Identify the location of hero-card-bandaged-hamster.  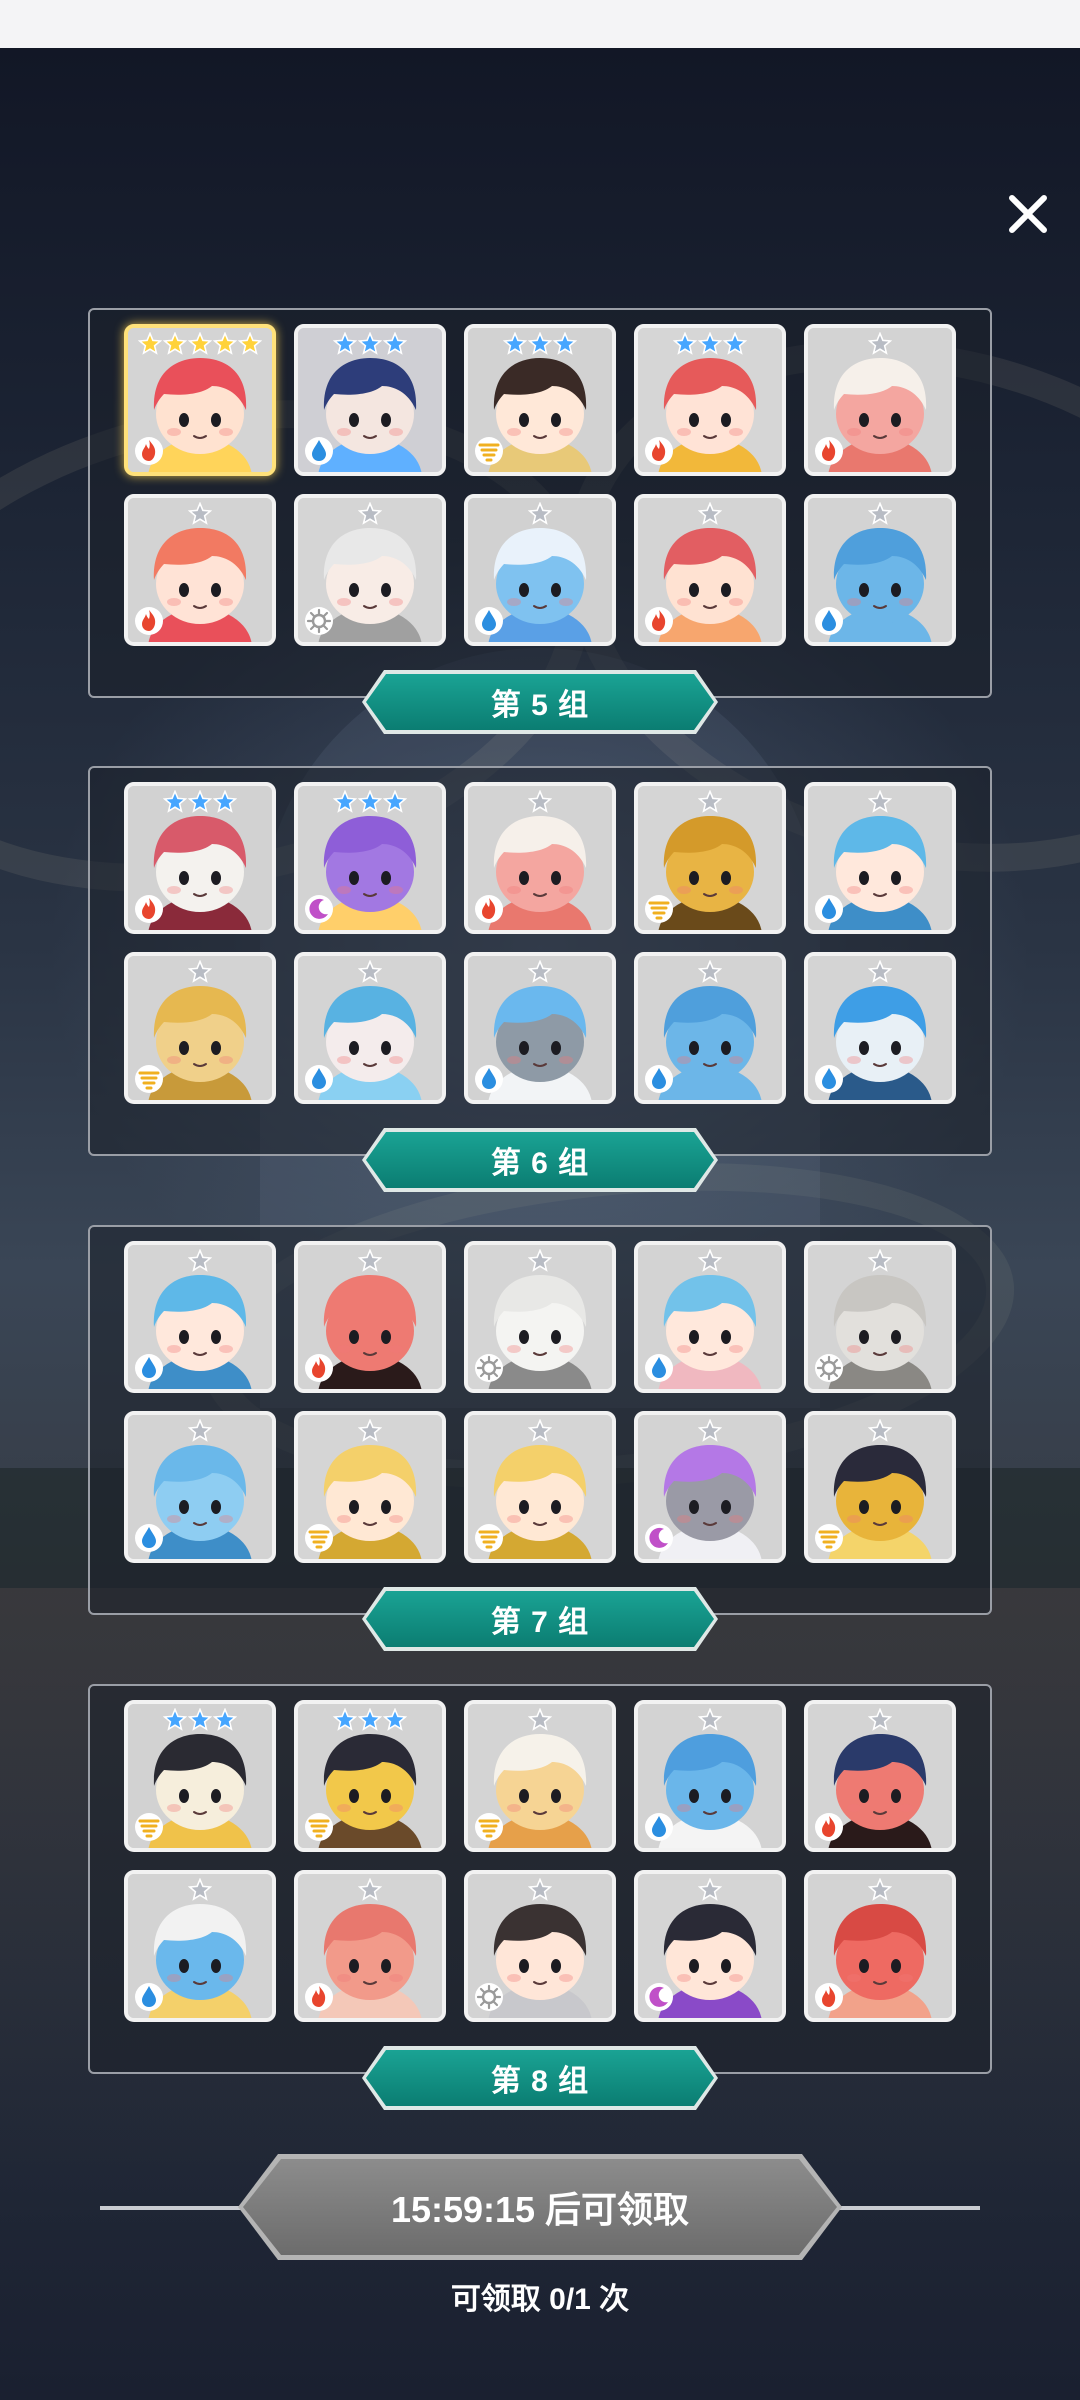
(540, 1776).